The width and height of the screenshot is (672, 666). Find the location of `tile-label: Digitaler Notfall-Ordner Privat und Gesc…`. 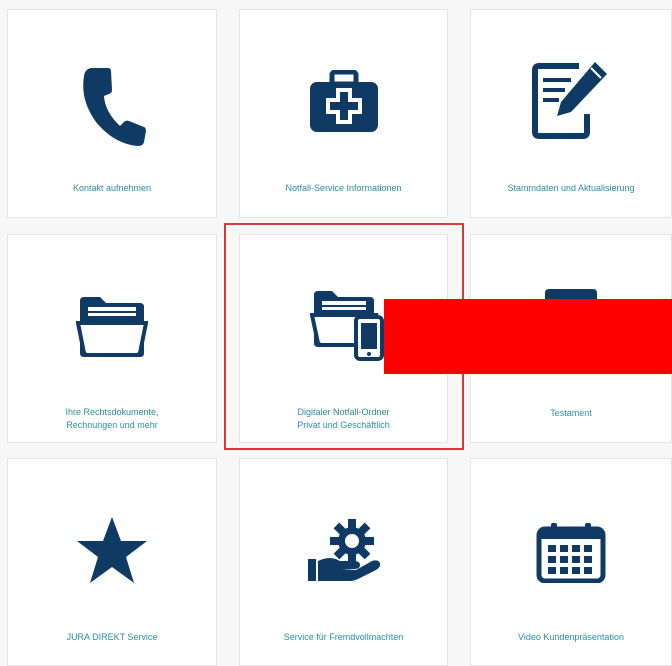

tile-label: Digitaler Notfall-Ordner Privat und Gesc… is located at coordinates (343, 419).